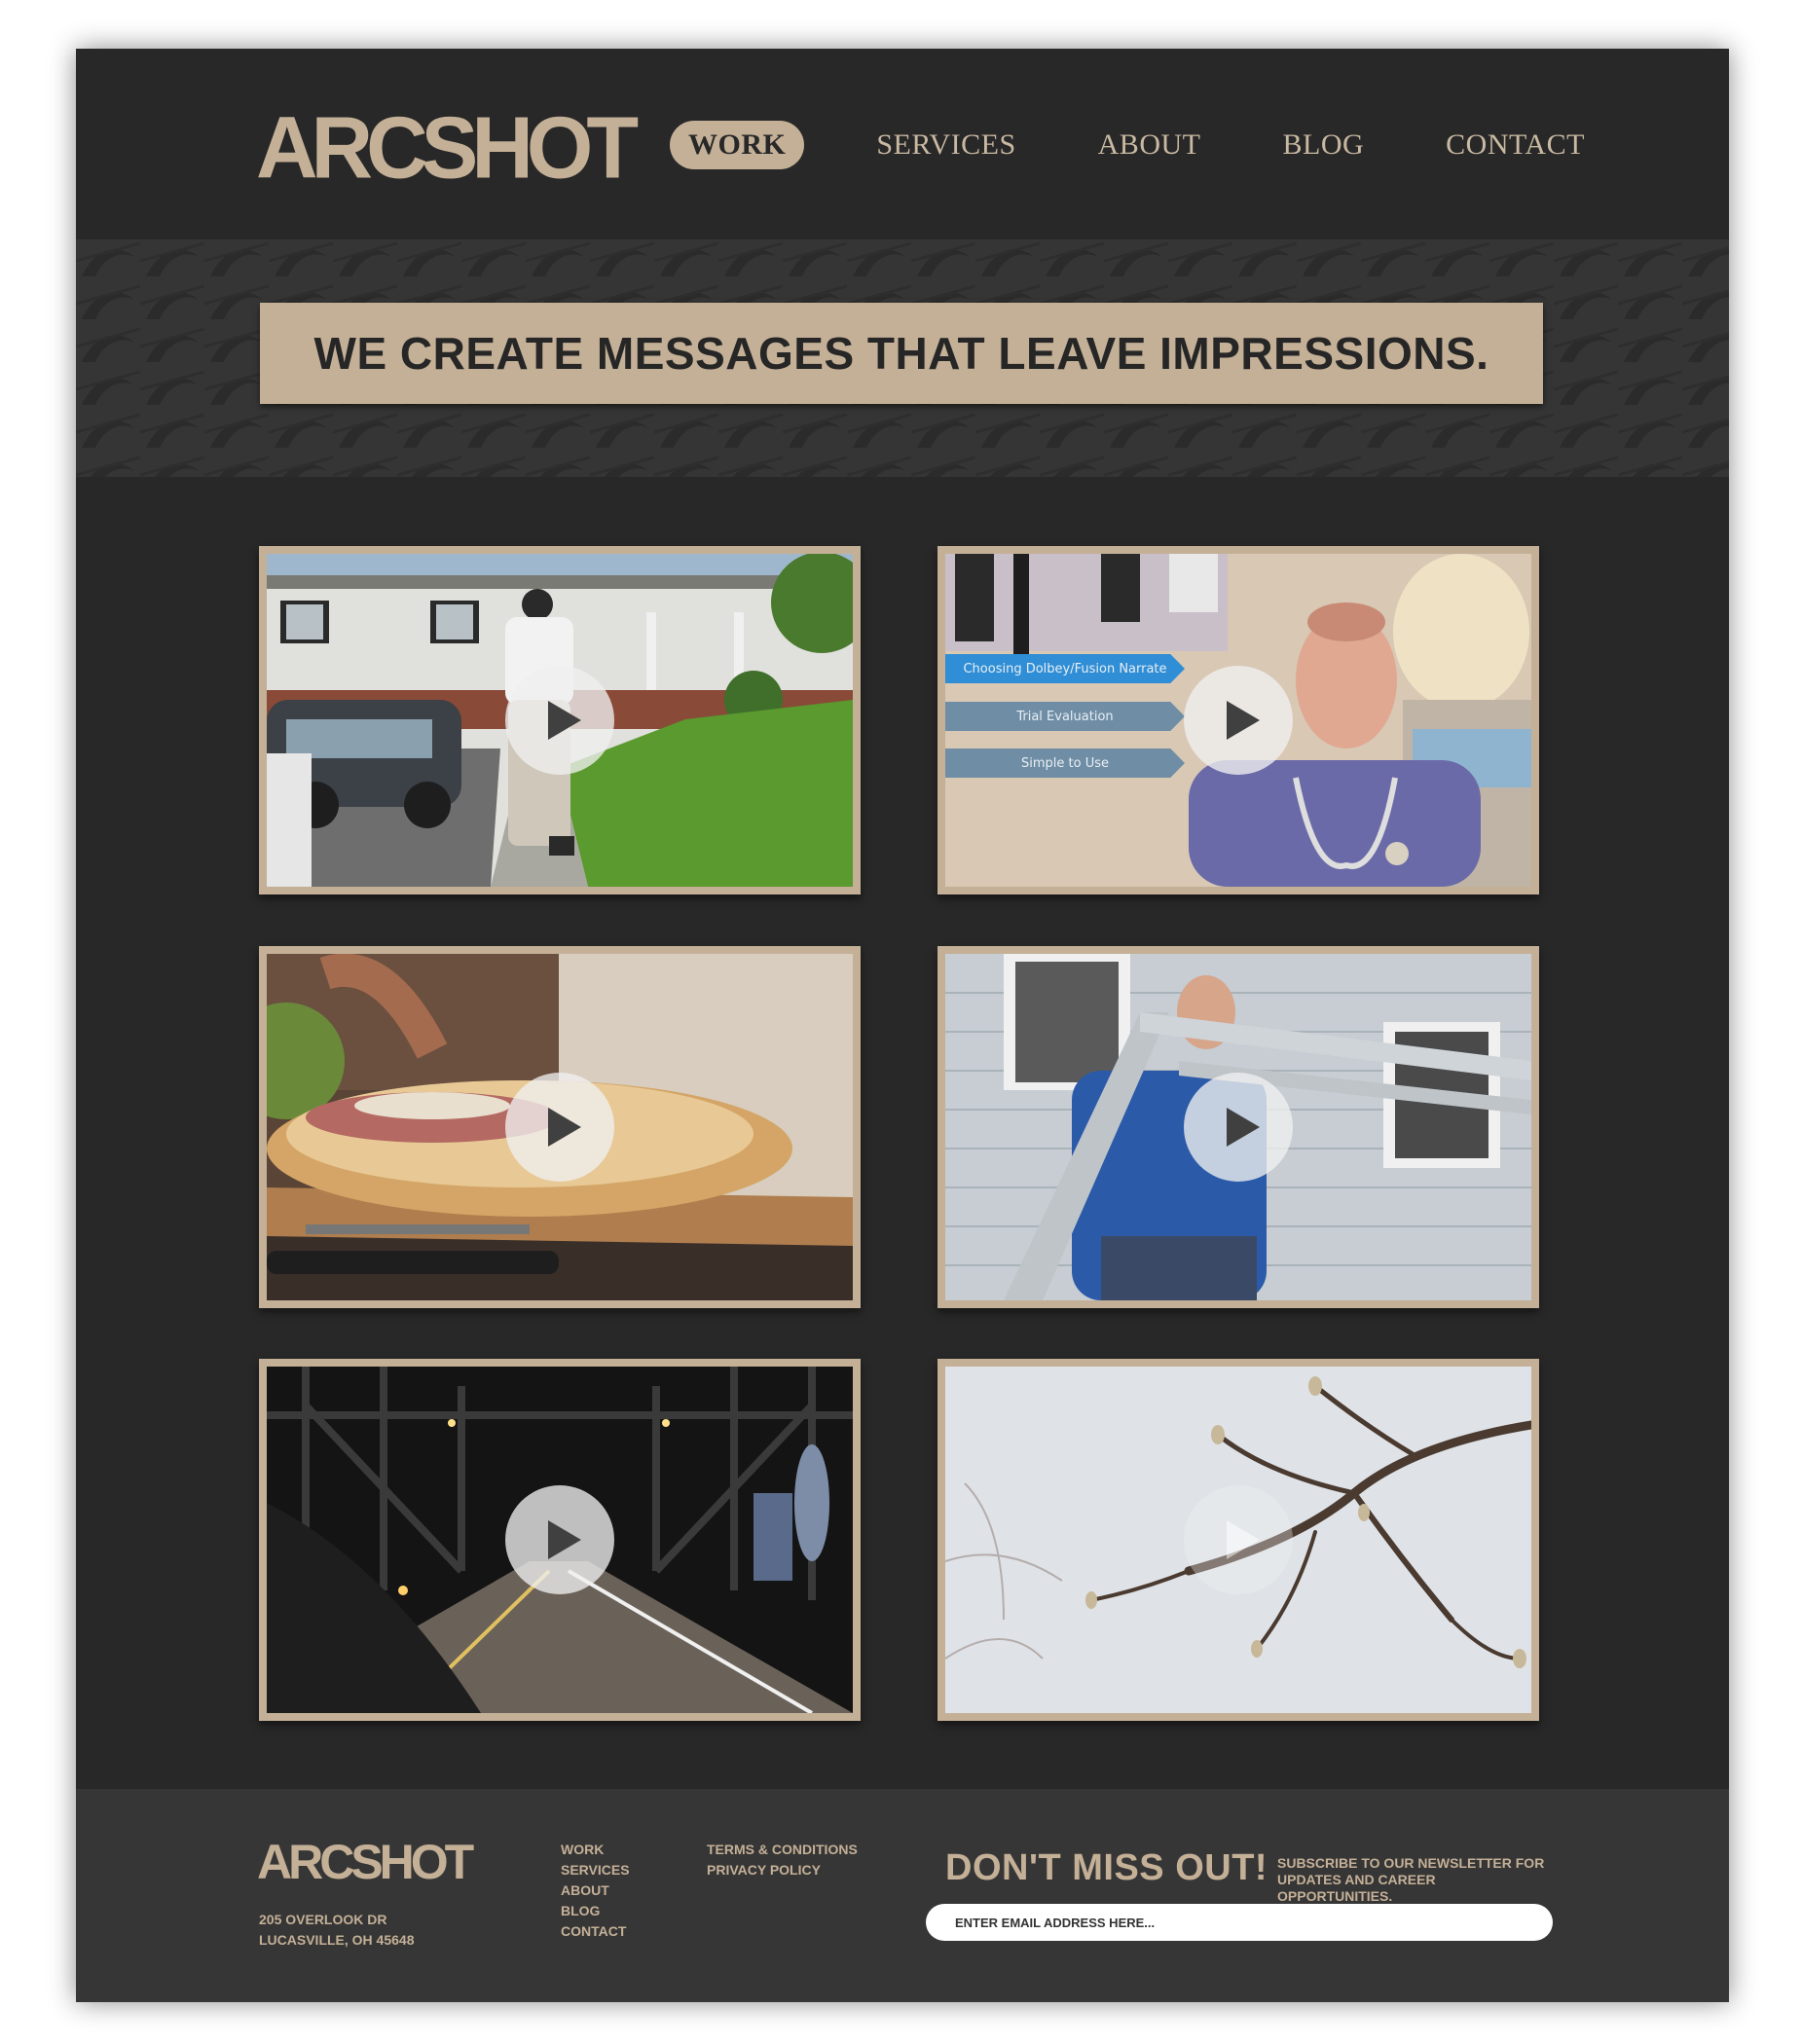  Describe the element at coordinates (1323, 145) in the screenshot. I see `nav-blog: BLOG` at that location.